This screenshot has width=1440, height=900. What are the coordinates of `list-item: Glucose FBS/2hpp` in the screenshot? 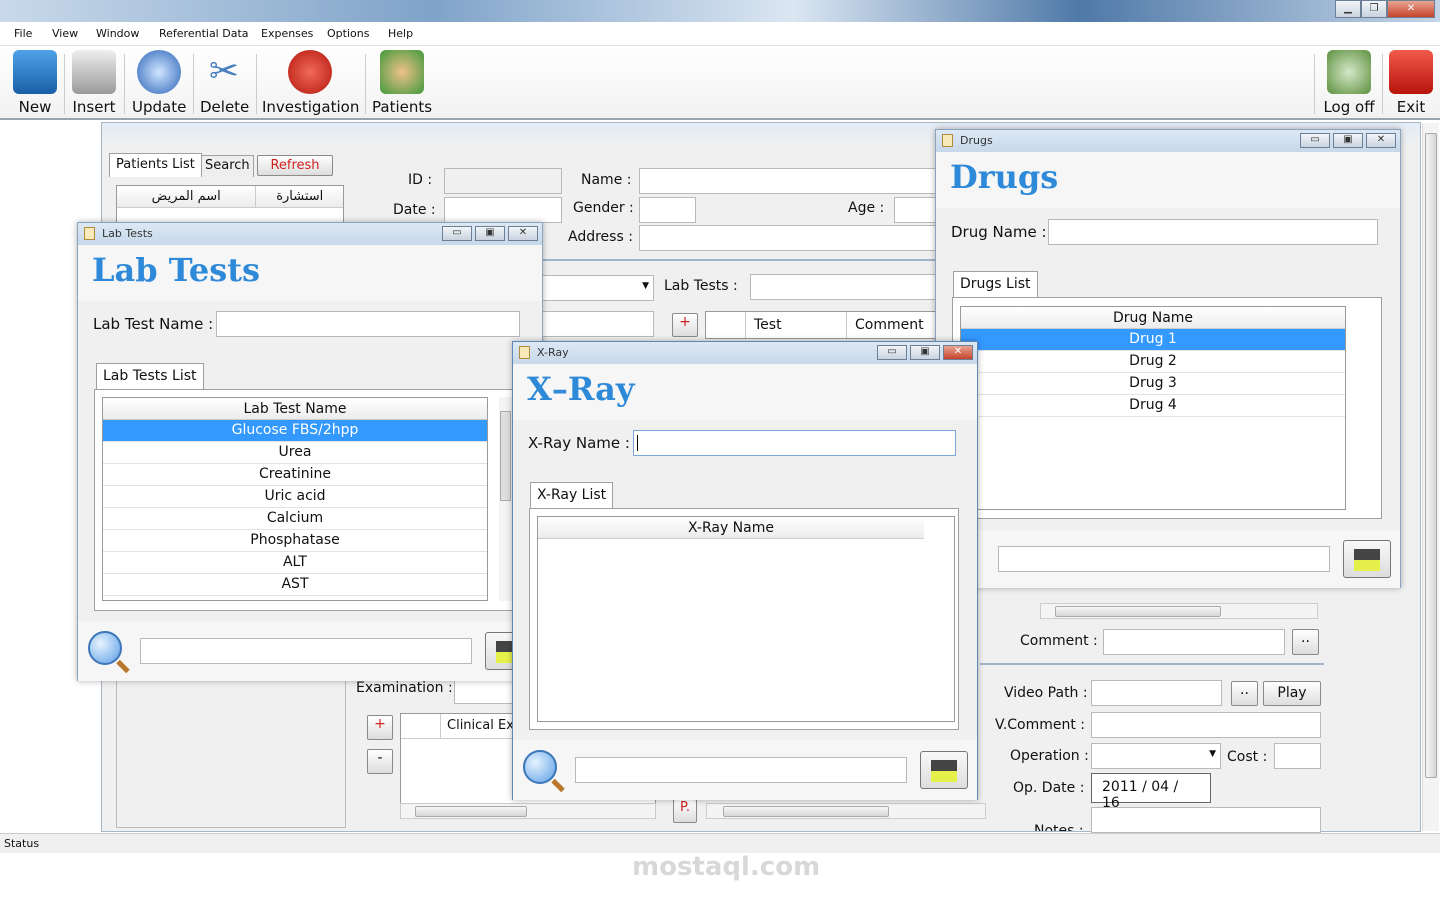 It's located at (295, 431).